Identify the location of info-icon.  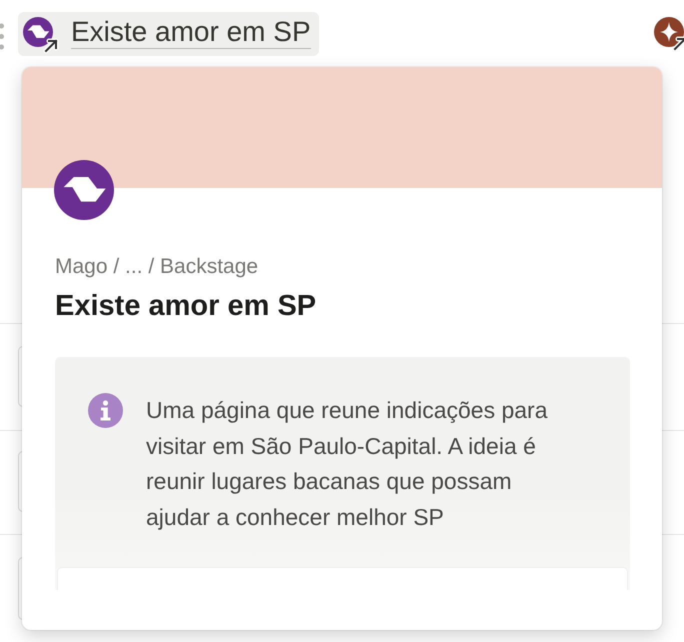
(105, 410).